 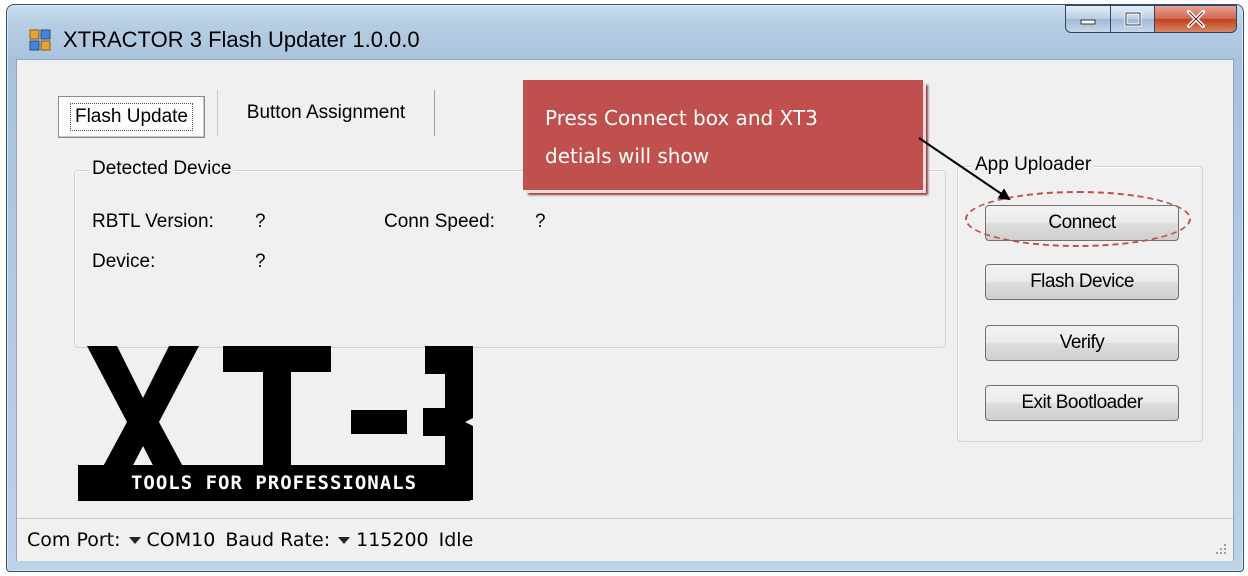 I want to click on maximize-icon, so click(x=1132, y=19).